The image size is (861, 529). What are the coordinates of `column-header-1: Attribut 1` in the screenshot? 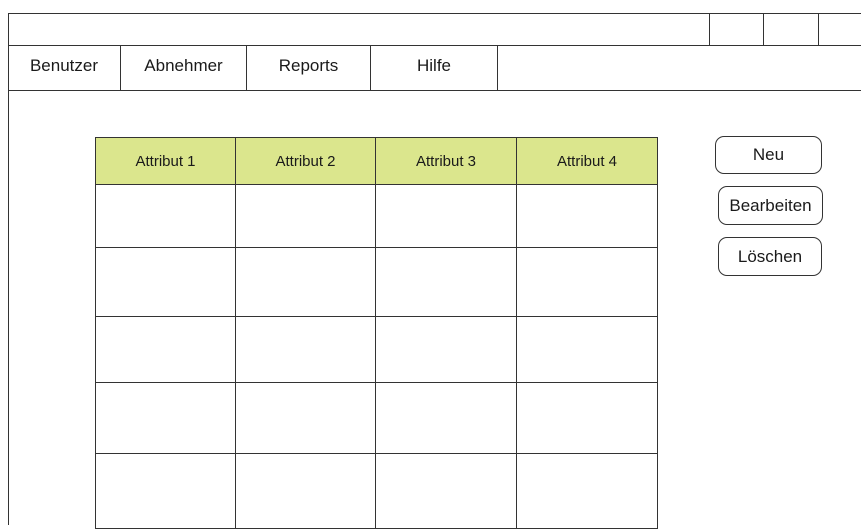 It's located at (165, 161).